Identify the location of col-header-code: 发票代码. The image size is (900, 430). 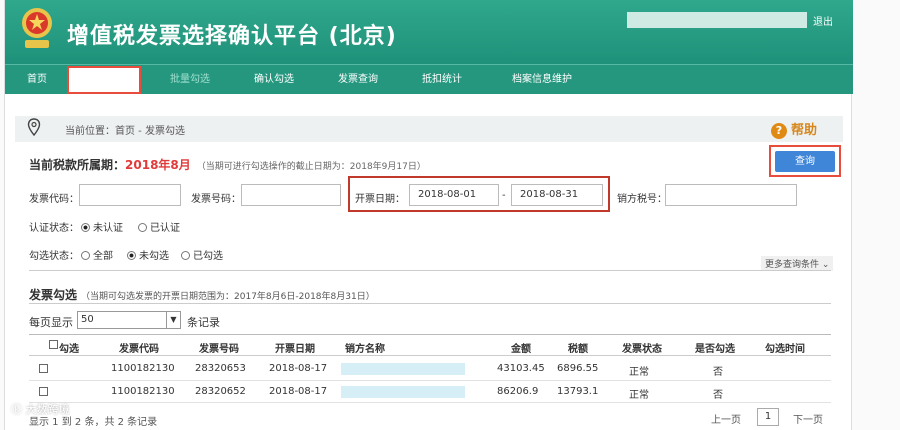
(139, 349).